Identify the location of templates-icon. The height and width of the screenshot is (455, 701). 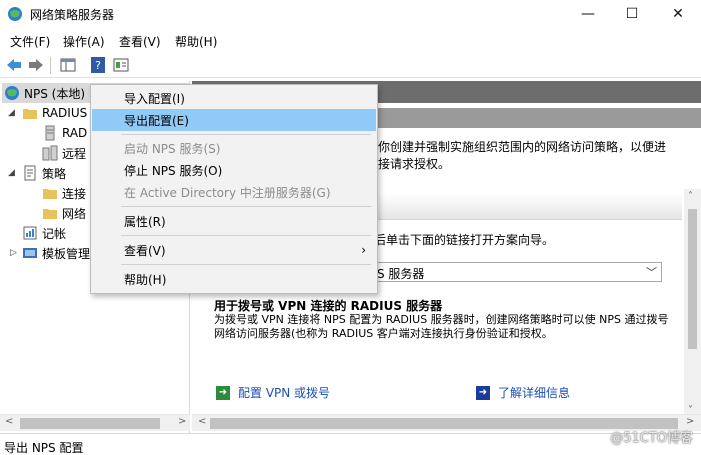
(30, 253).